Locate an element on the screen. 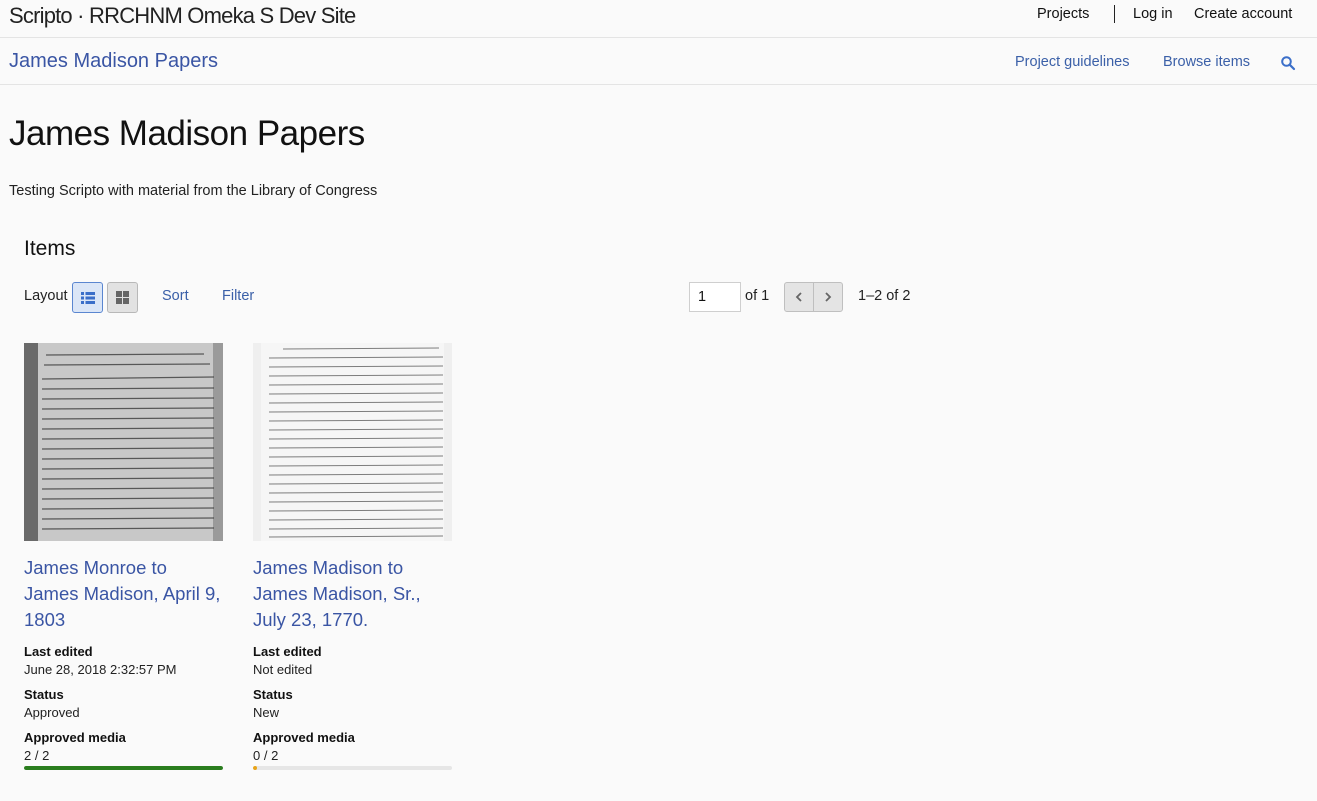  approved-media-value: 2 / 2 is located at coordinates (37, 755).